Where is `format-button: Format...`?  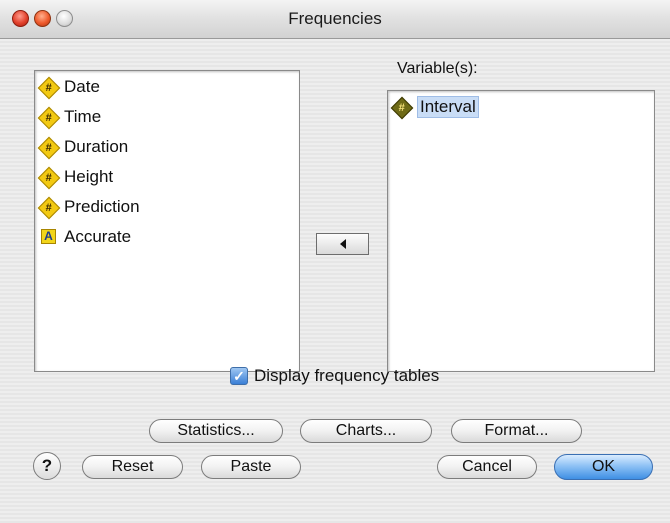
format-button: Format... is located at coordinates (516, 431).